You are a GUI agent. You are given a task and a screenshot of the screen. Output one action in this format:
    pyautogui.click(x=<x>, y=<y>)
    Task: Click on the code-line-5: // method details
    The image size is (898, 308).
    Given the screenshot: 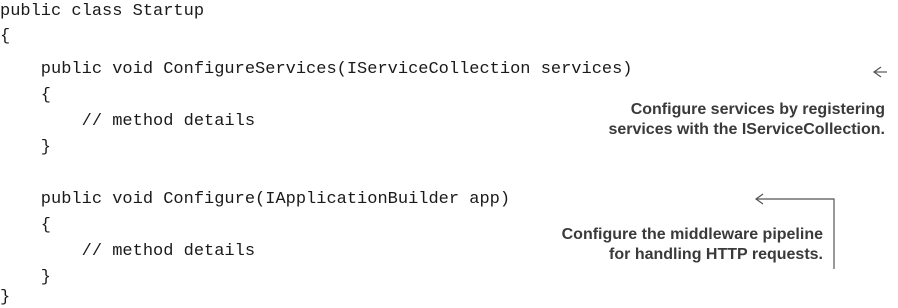 What is the action you would take?
    pyautogui.click(x=128, y=121)
    